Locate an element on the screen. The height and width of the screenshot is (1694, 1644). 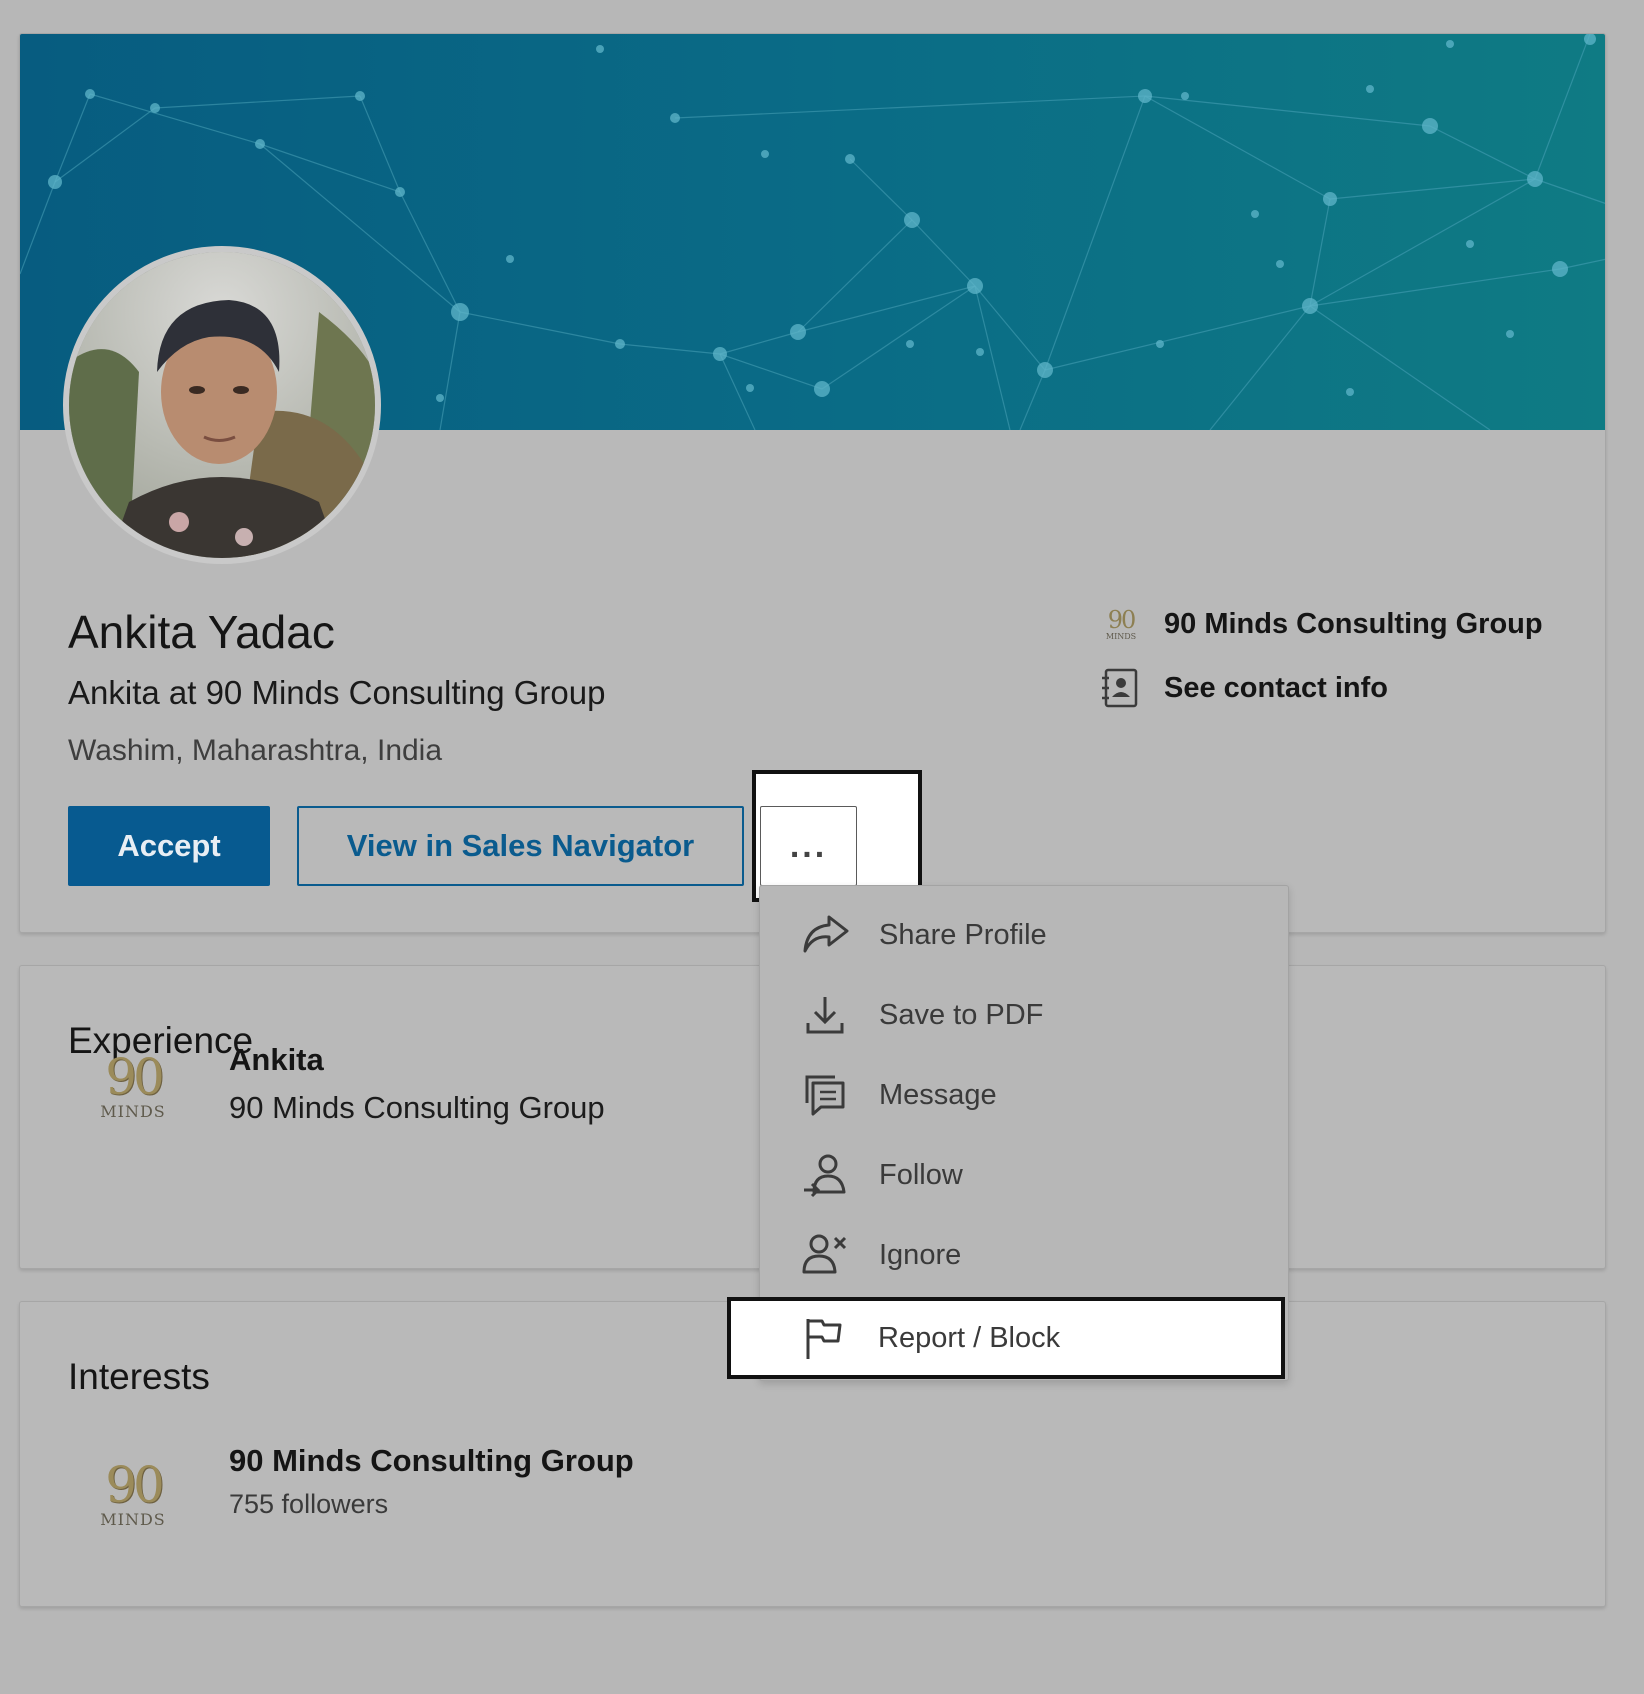
menu-item-follow: Follow is located at coordinates (1024, 1175).